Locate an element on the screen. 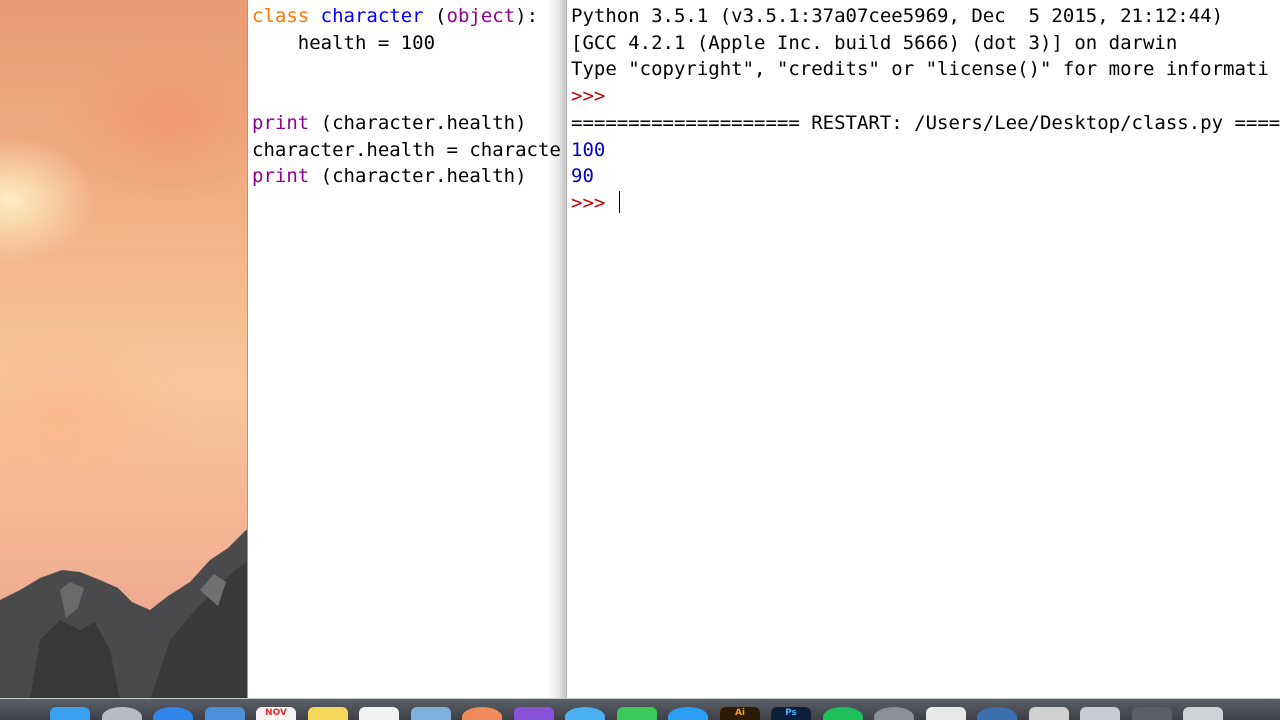 The height and width of the screenshot is (720, 1280). reminders-icon is located at coordinates (379, 713).